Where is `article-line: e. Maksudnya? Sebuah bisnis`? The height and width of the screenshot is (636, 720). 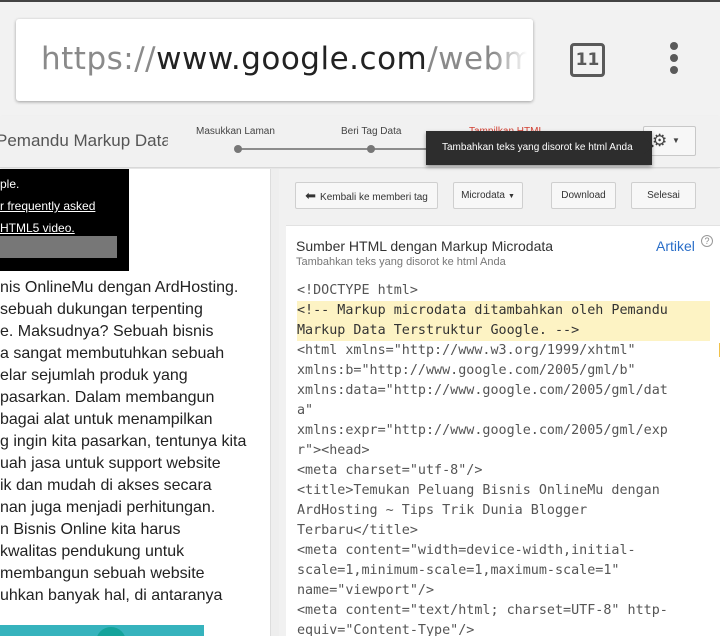 article-line: e. Maksudnya? Sebuah bisnis is located at coordinates (107, 331).